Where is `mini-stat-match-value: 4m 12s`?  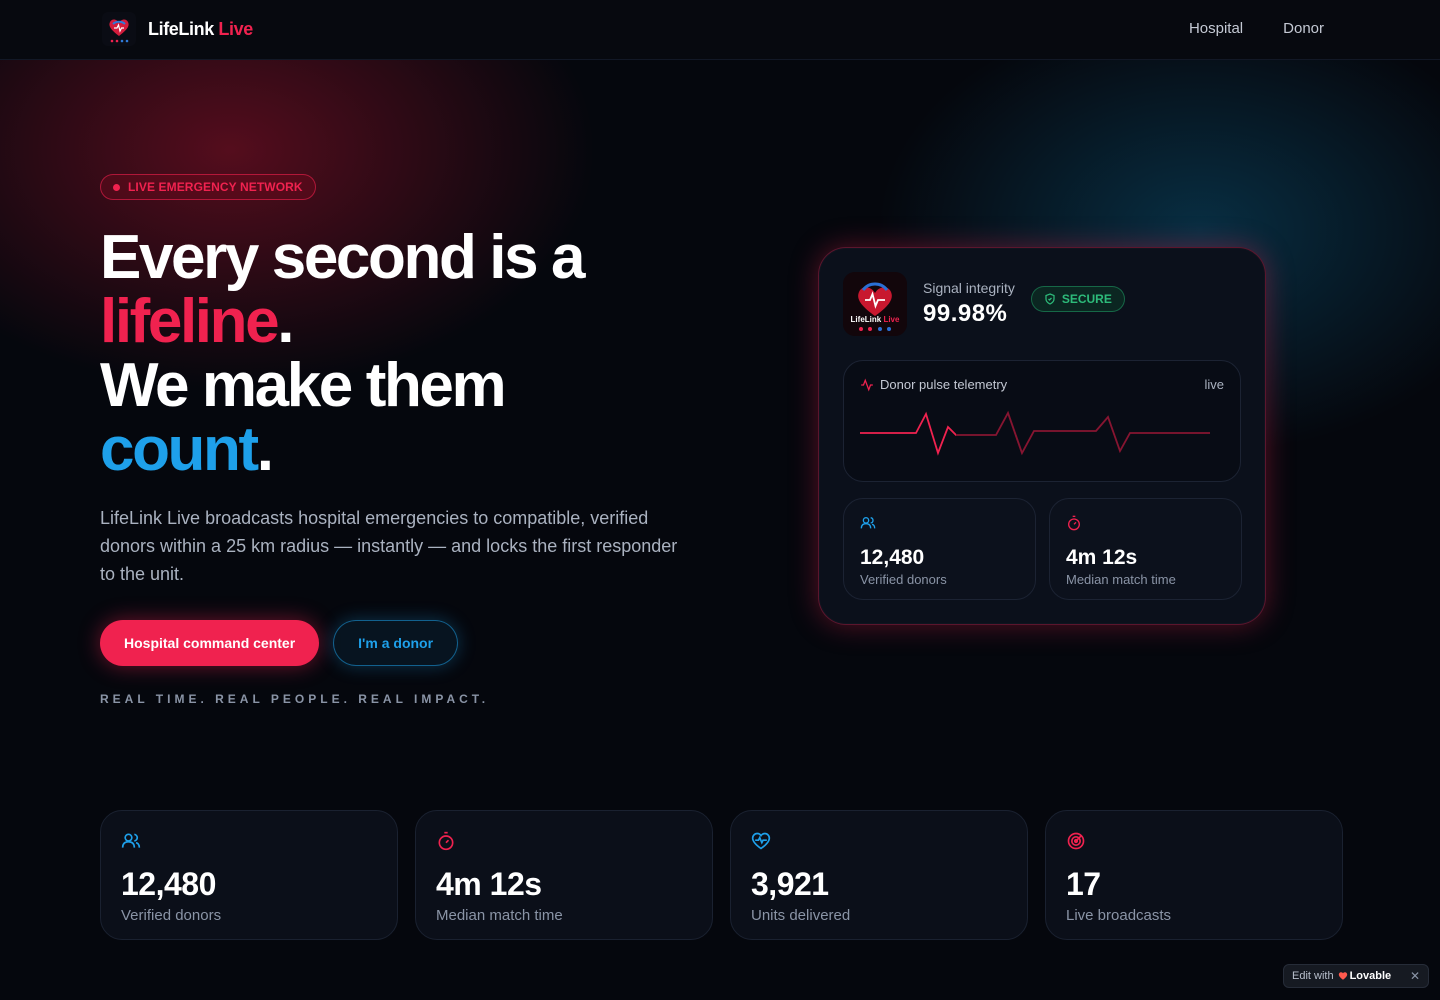
mini-stat-match-value: 4m 12s is located at coordinates (1102, 557).